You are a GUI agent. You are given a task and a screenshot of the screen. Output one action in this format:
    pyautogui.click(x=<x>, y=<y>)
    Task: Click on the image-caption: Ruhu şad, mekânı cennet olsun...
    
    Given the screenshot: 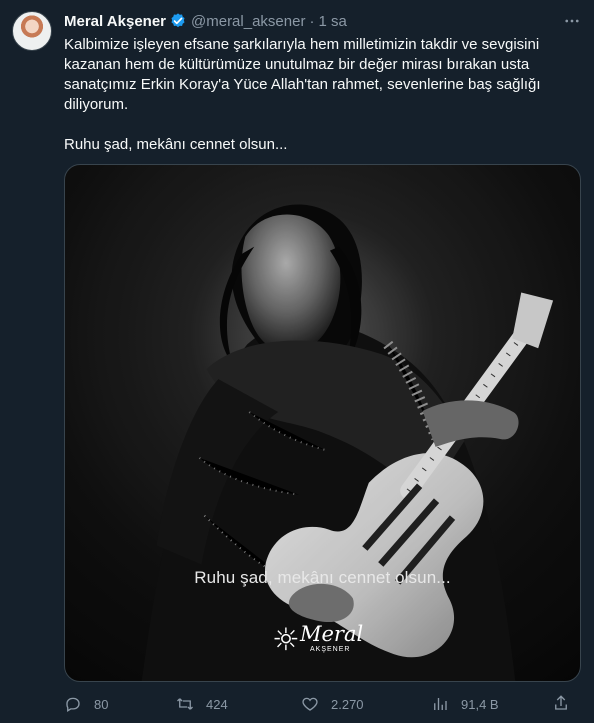 What is the action you would take?
    pyautogui.click(x=322, y=577)
    